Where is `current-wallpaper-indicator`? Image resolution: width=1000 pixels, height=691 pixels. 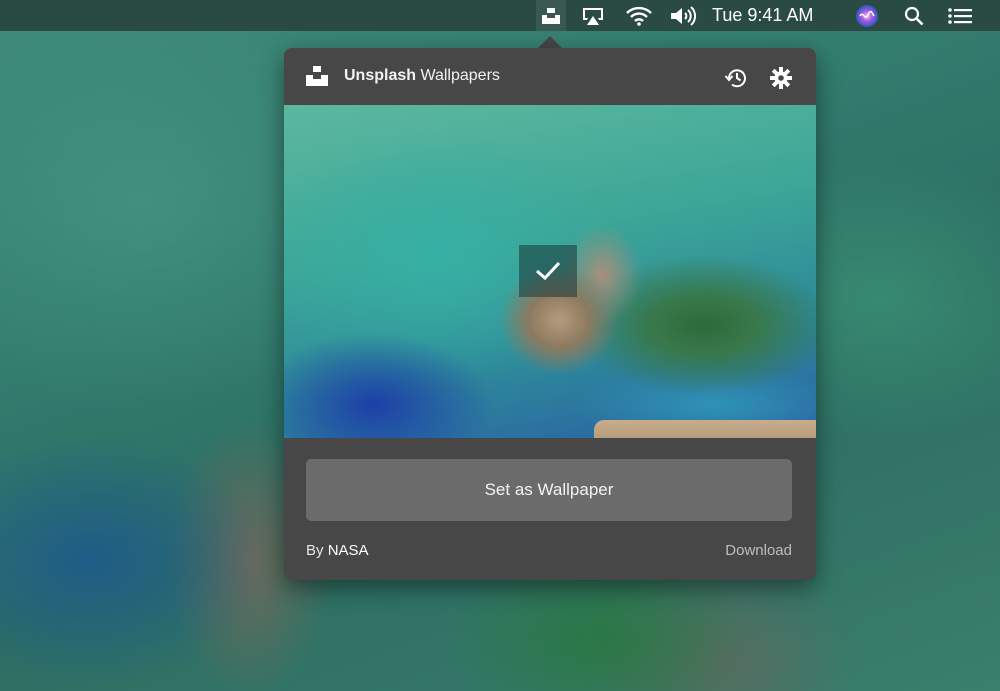 current-wallpaper-indicator is located at coordinates (548, 271).